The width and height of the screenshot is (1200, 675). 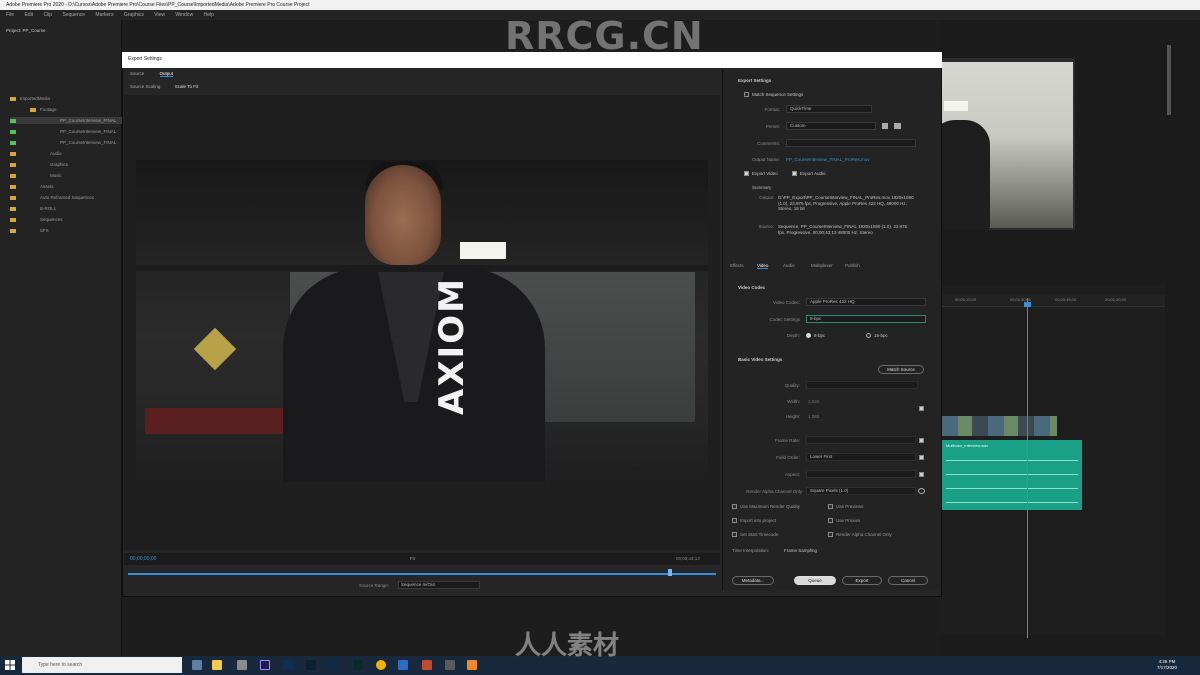 I want to click on tab-output: Output, so click(x=166, y=74).